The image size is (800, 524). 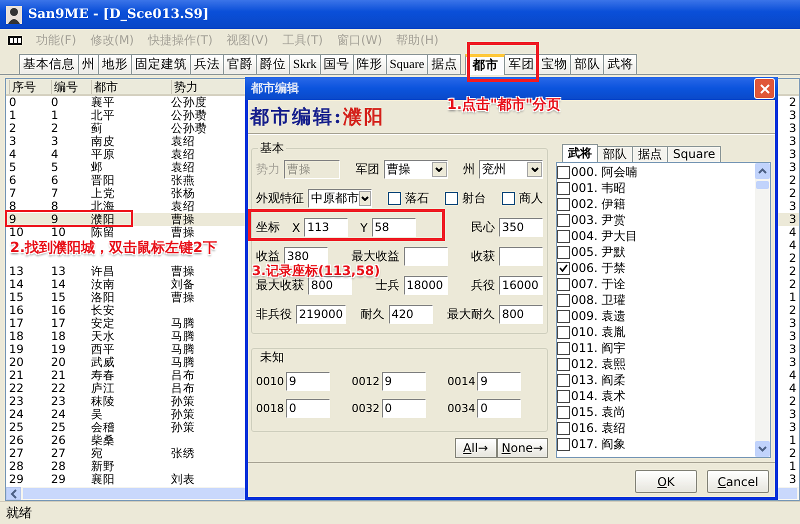 I want to click on city-name: 濮阳, so click(x=364, y=117).